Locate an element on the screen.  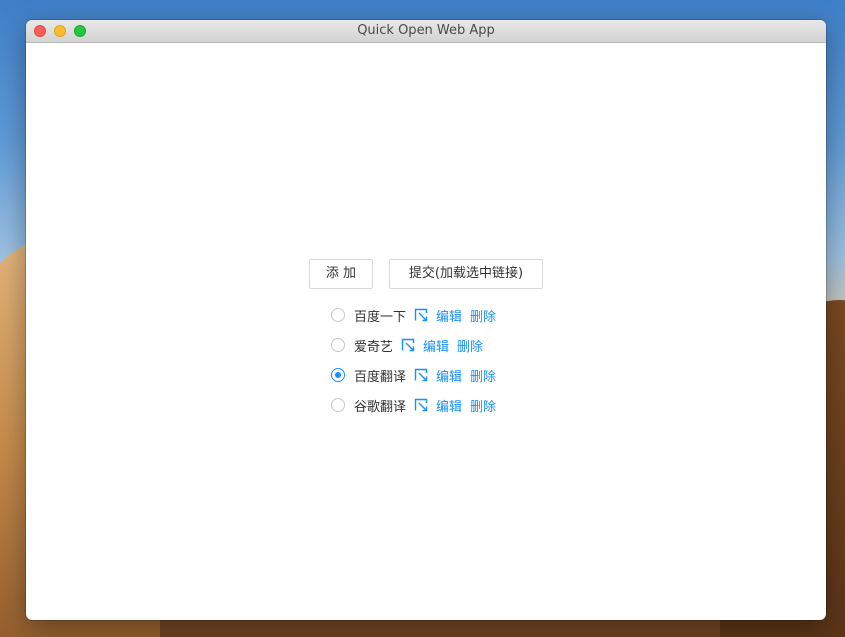
item-name: 百度一下 is located at coordinates (380, 315).